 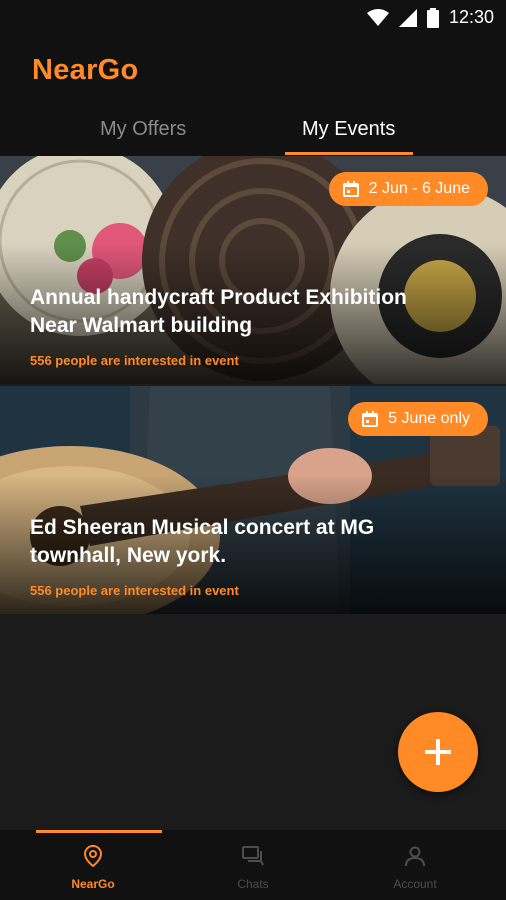 What do you see at coordinates (349, 153) in the screenshot?
I see `tab-indicator` at bounding box center [349, 153].